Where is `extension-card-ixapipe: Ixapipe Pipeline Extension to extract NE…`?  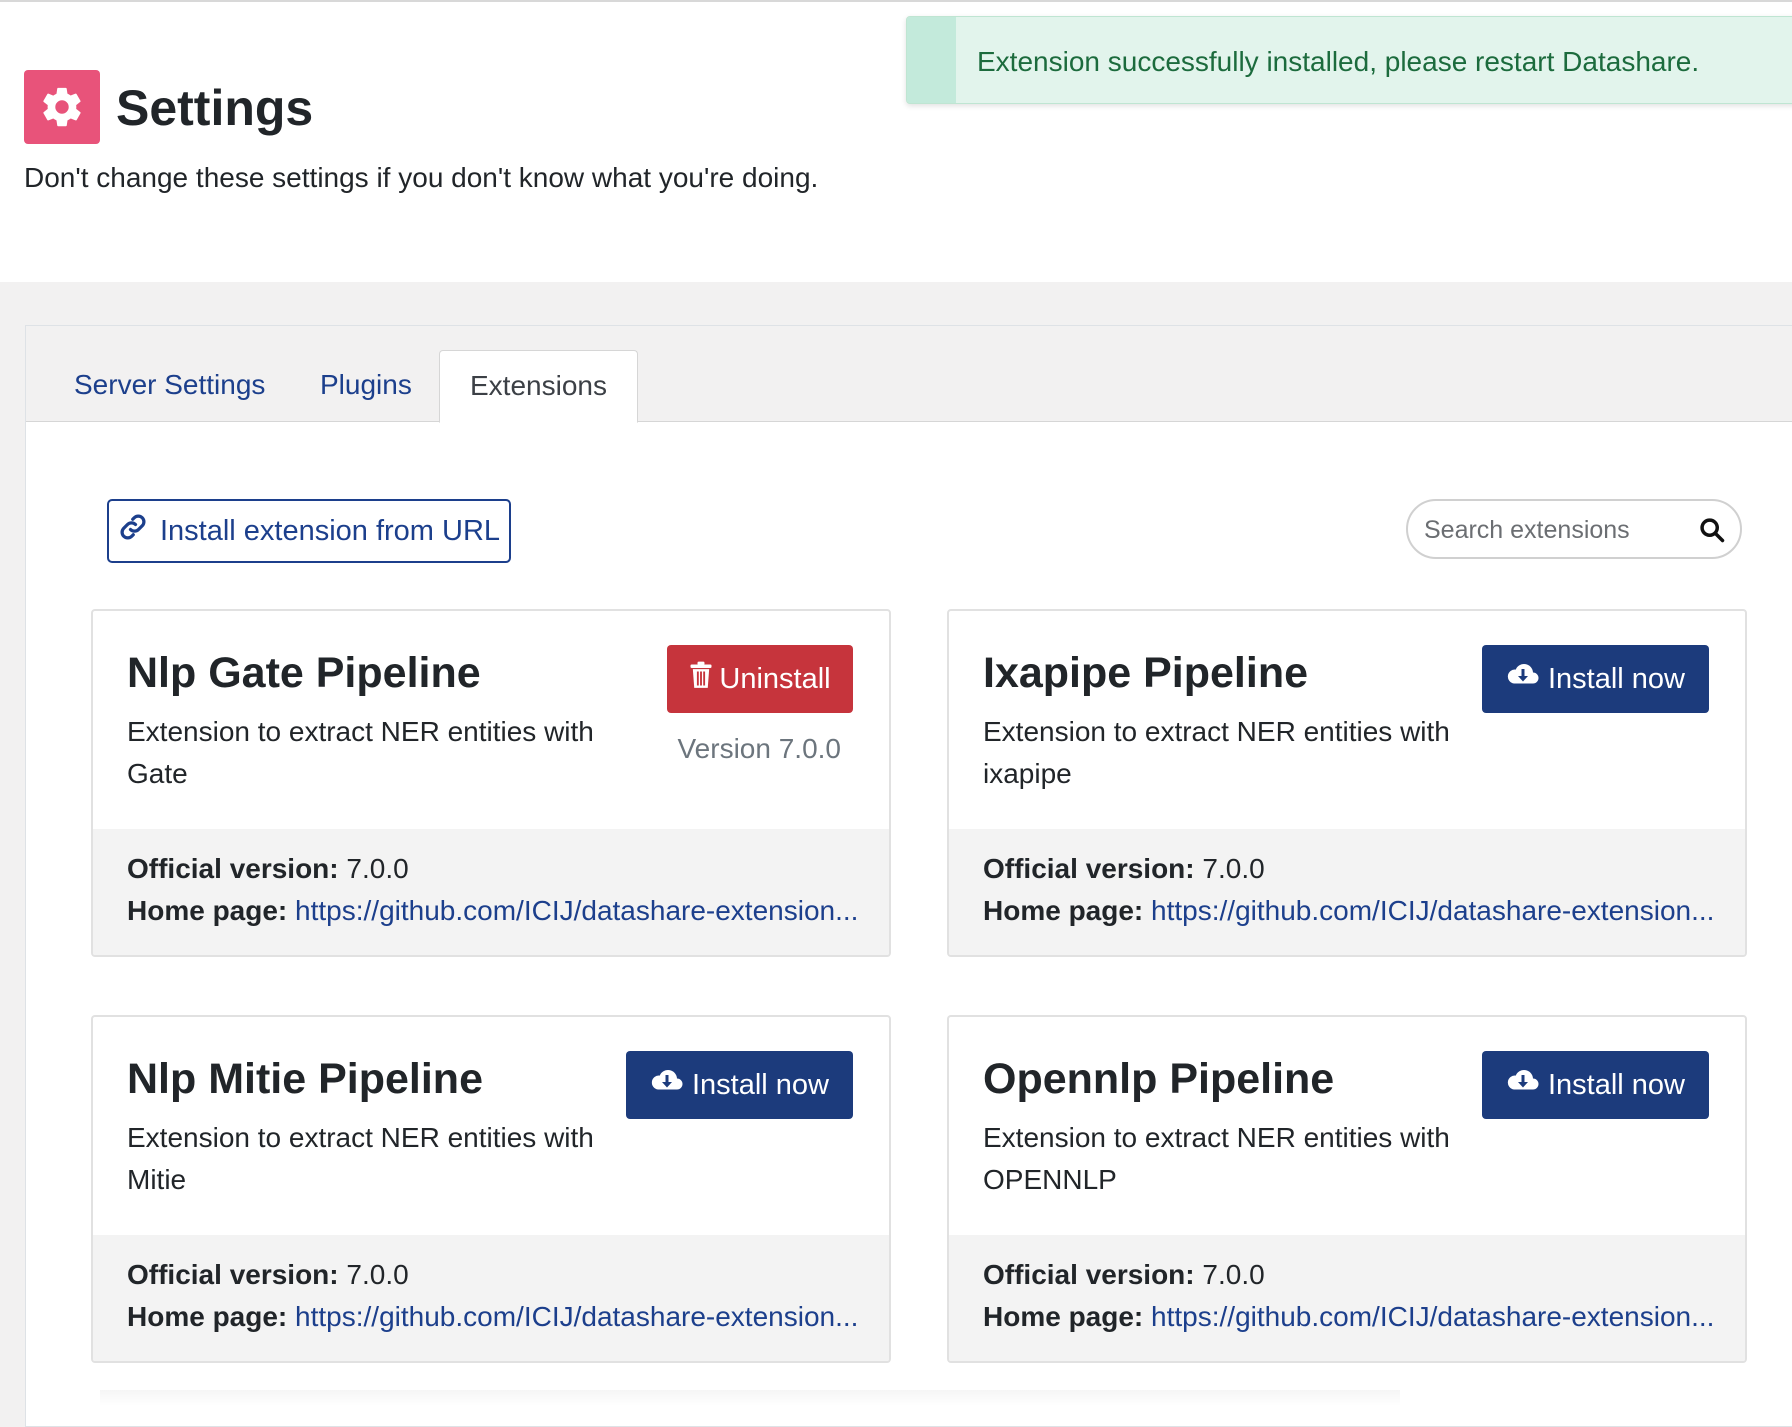 extension-card-ixapipe: Ixapipe Pipeline Extension to extract NE… is located at coordinates (1347, 783).